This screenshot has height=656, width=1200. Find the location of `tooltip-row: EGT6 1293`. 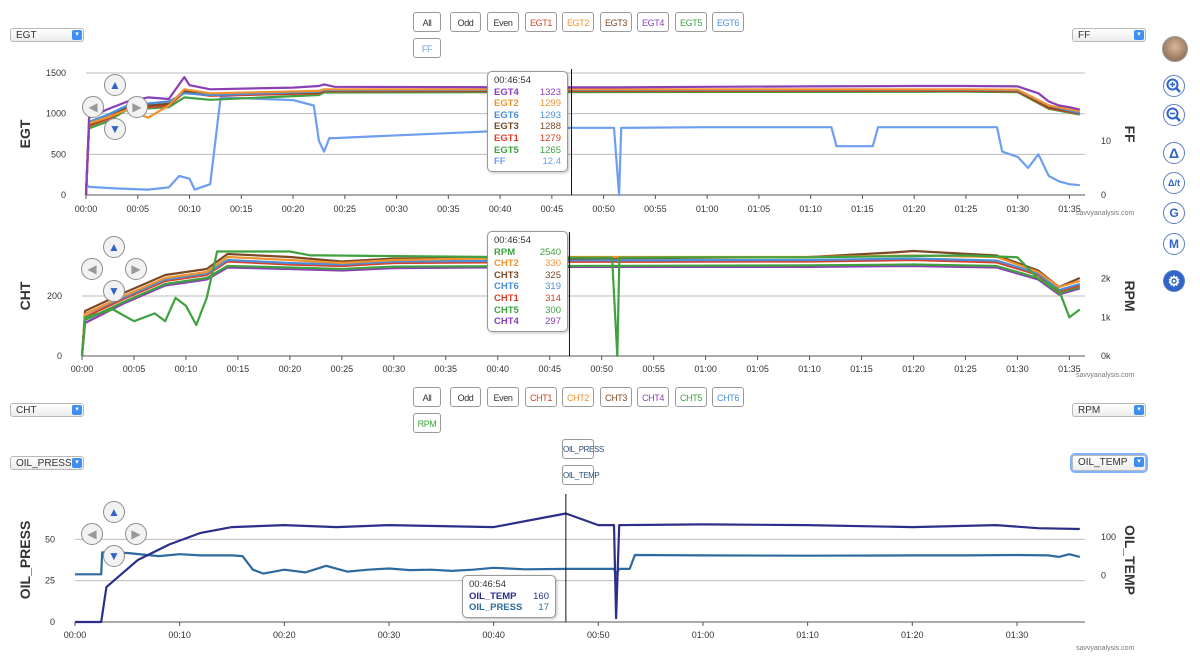

tooltip-row: EGT6 1293 is located at coordinates (527, 116).